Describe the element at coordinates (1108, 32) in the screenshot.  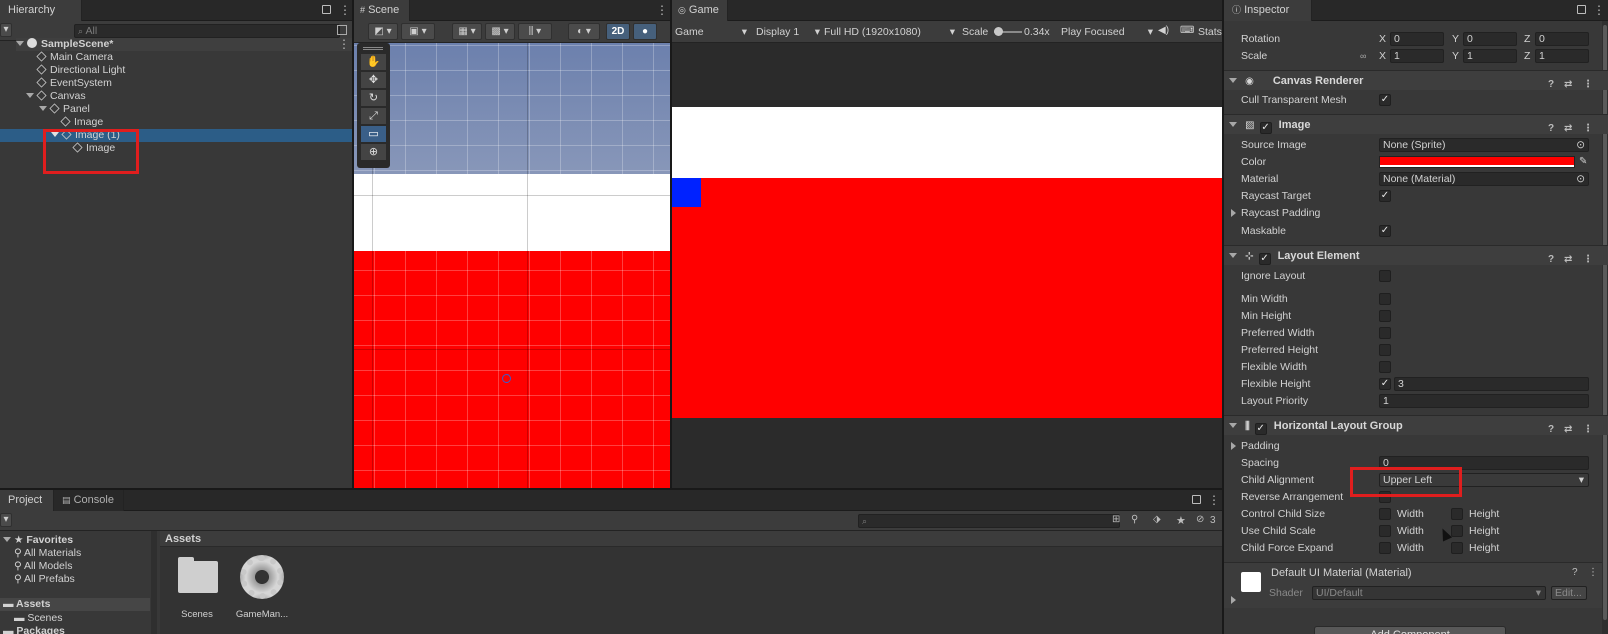
I see `play-mode-select: Play Focused ▾` at that location.